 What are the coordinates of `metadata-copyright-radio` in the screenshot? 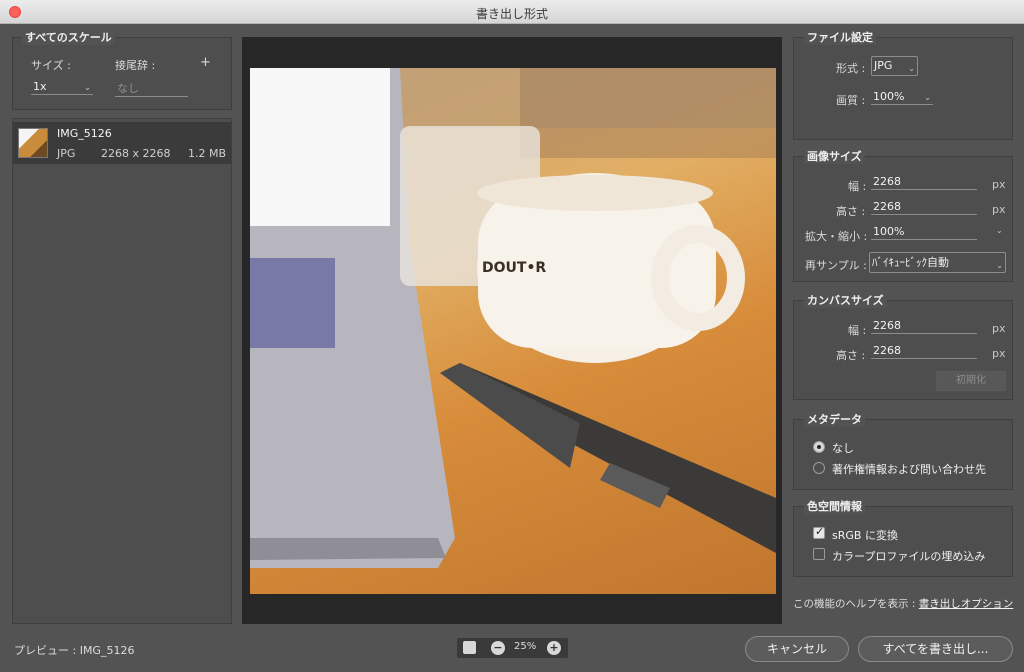 It's located at (819, 468).